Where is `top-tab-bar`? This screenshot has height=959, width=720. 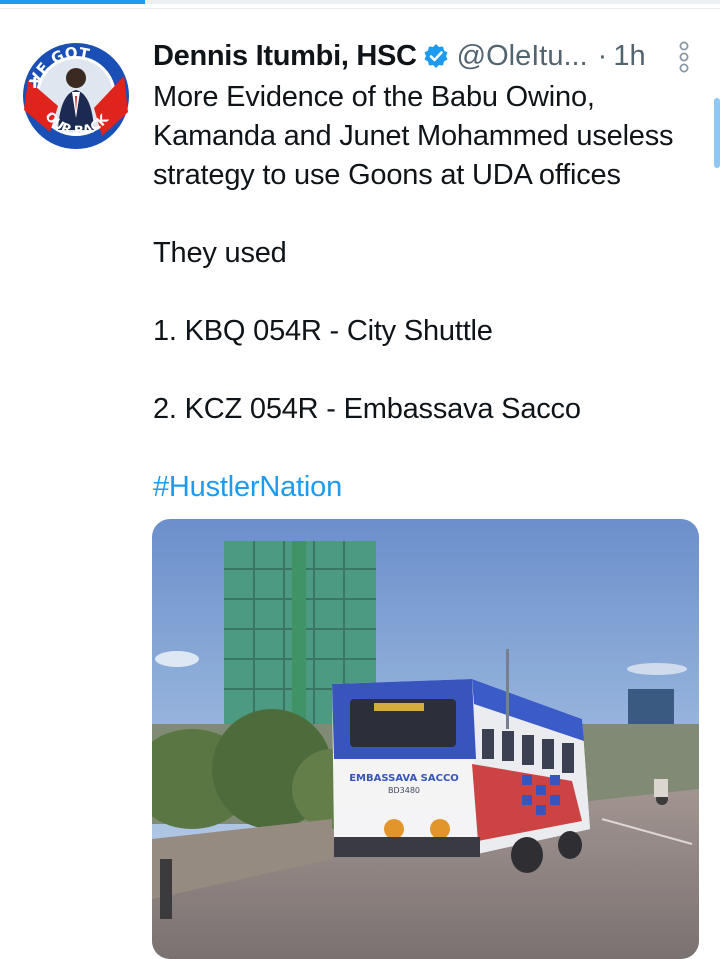
top-tab-bar is located at coordinates (360, 2).